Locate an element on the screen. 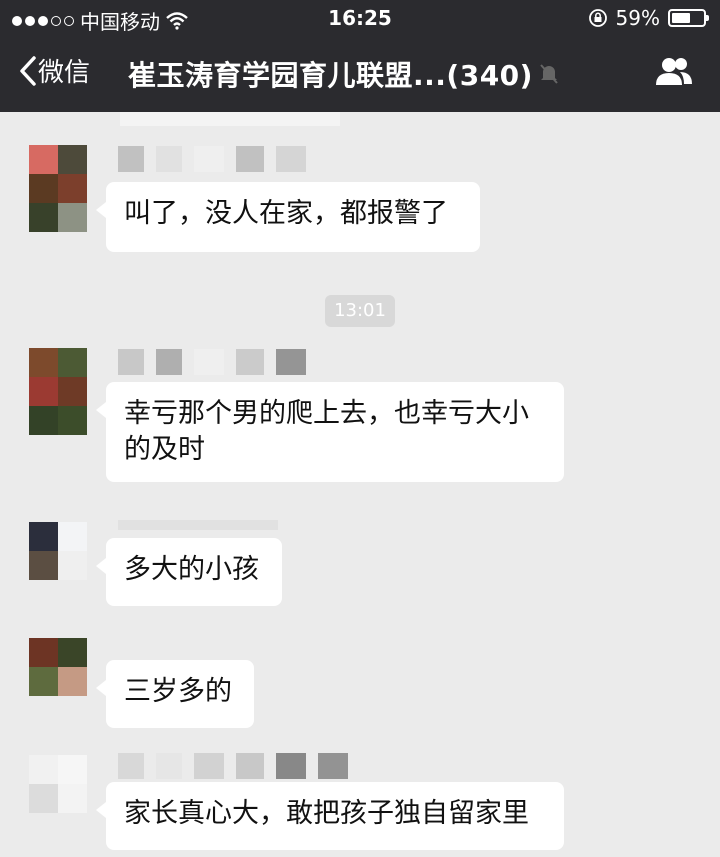 This screenshot has width=720, height=857. message-text: 多大的小孩 is located at coordinates (191, 569).